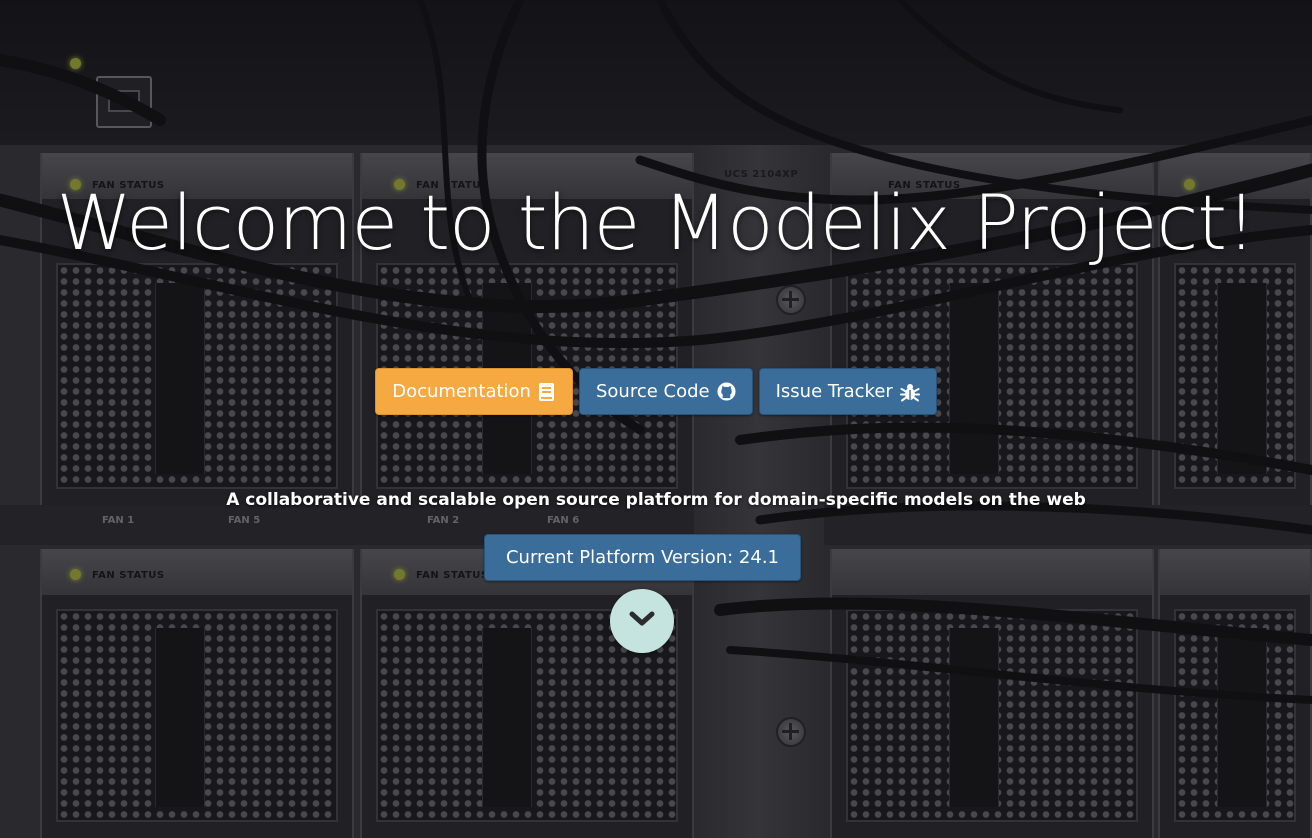  Describe the element at coordinates (909, 392) in the screenshot. I see `bug-icon` at that location.